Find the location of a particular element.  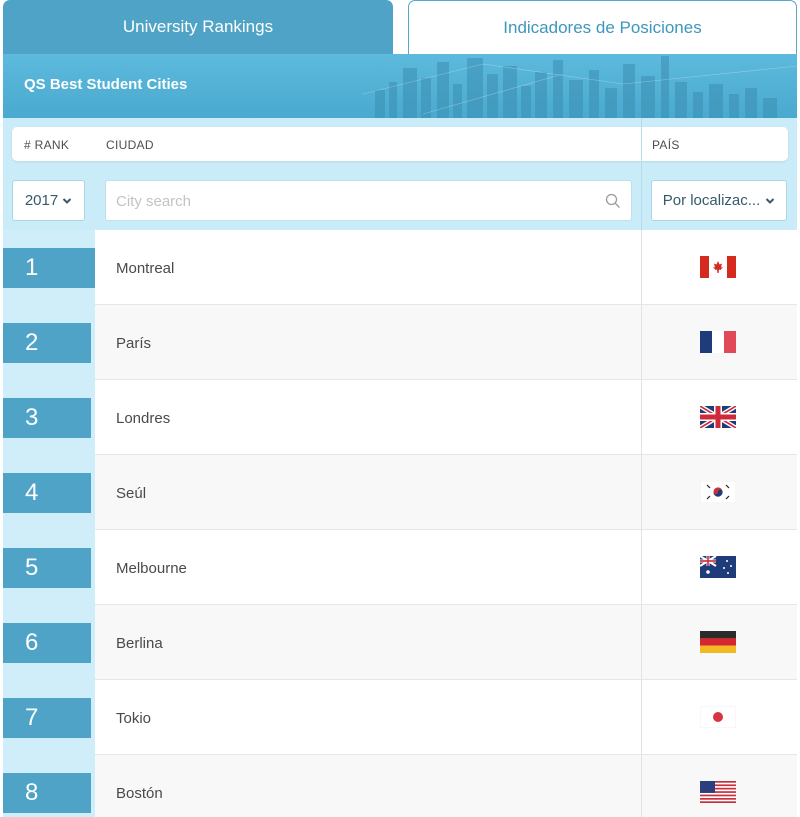

rank-badge: 4 is located at coordinates (47, 493).